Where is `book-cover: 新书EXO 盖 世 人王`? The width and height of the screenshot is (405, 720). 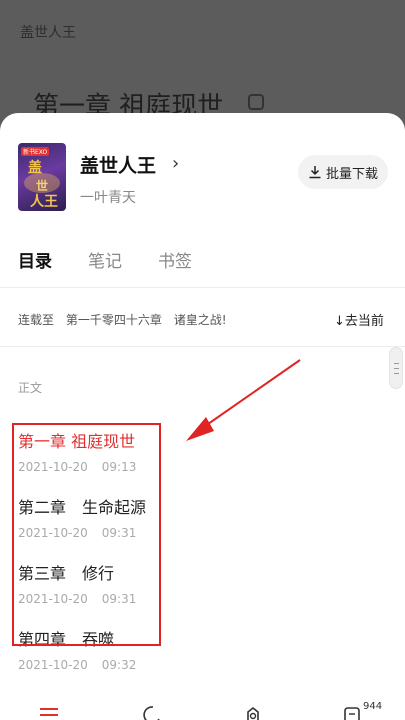 book-cover: 新书EXO 盖 世 人王 is located at coordinates (42, 177).